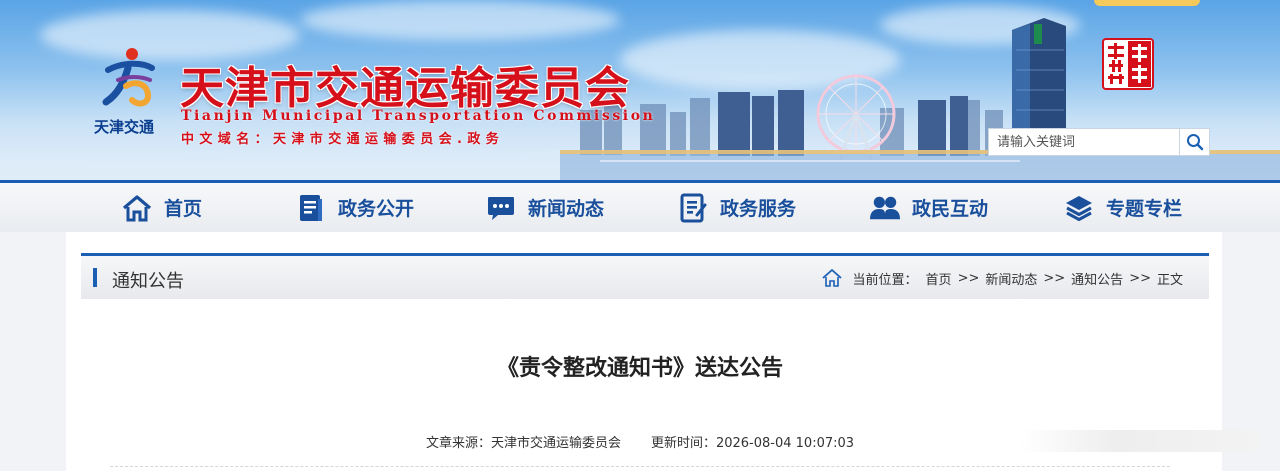 The image size is (1280, 471). Describe the element at coordinates (693, 208) in the screenshot. I see `service-list-icon` at that location.